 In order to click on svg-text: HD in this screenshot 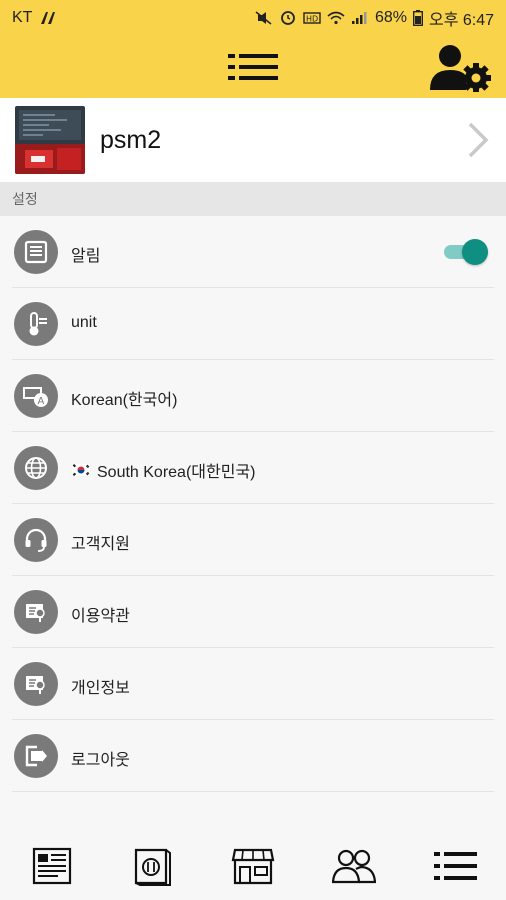, I will do `click(312, 19)`.